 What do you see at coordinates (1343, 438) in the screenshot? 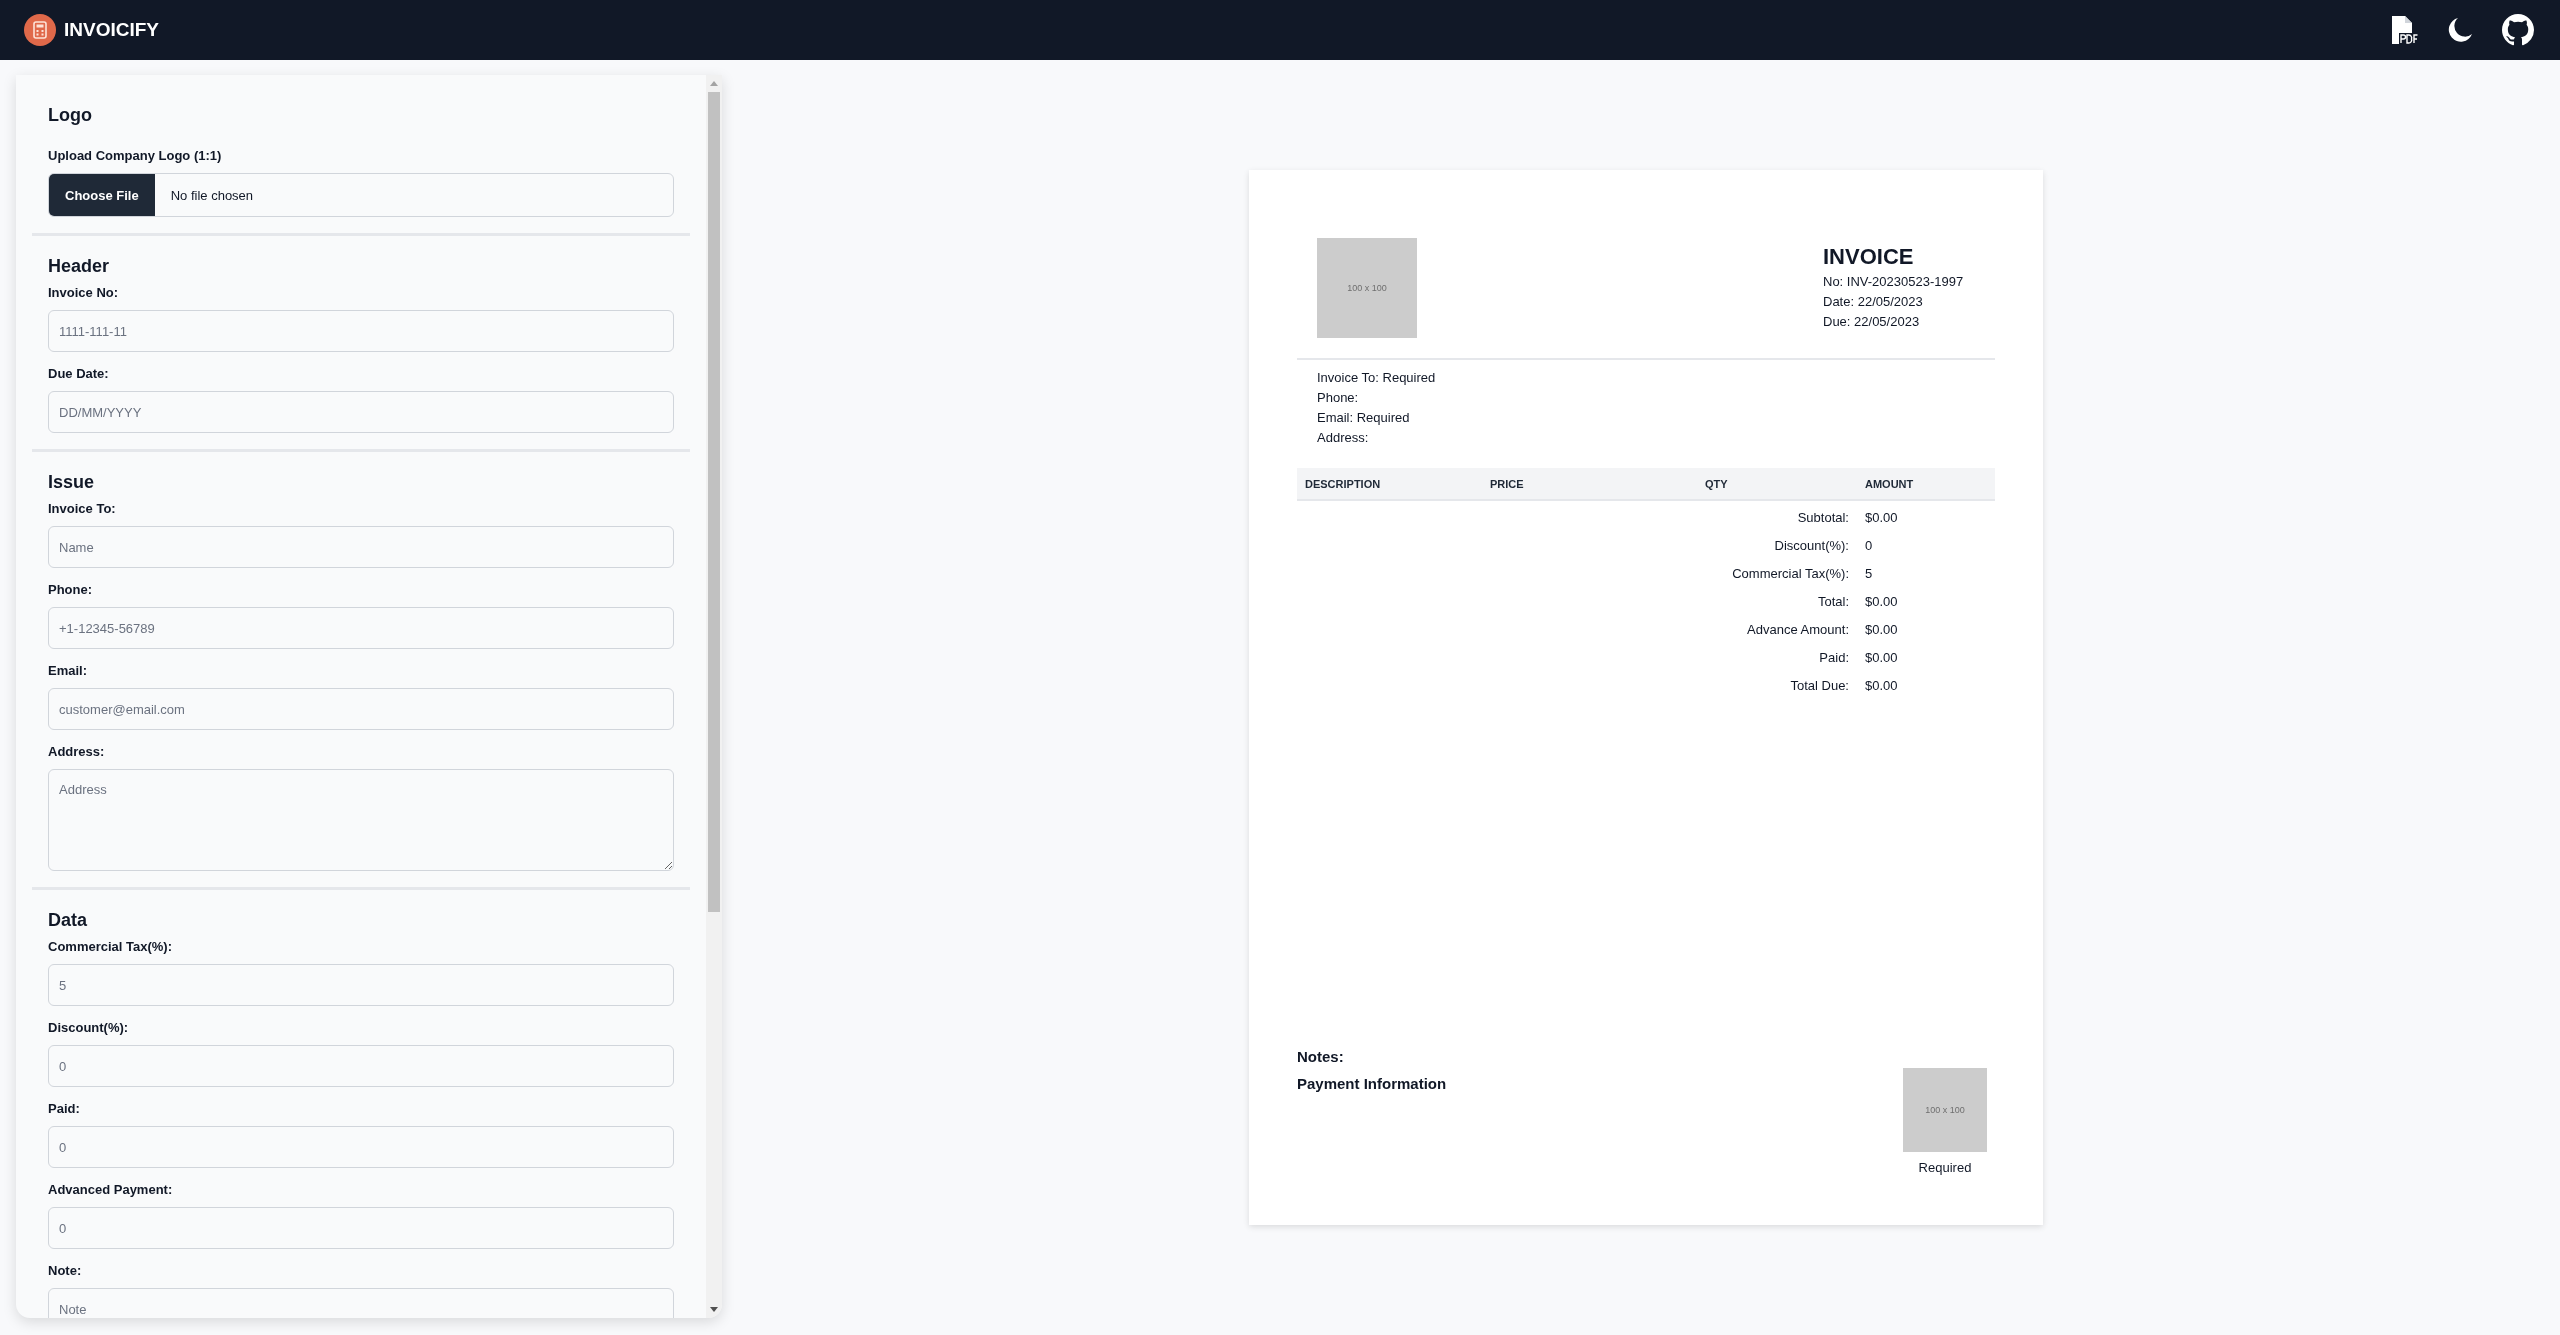
I see `bill-to-text: Address:` at bounding box center [1343, 438].